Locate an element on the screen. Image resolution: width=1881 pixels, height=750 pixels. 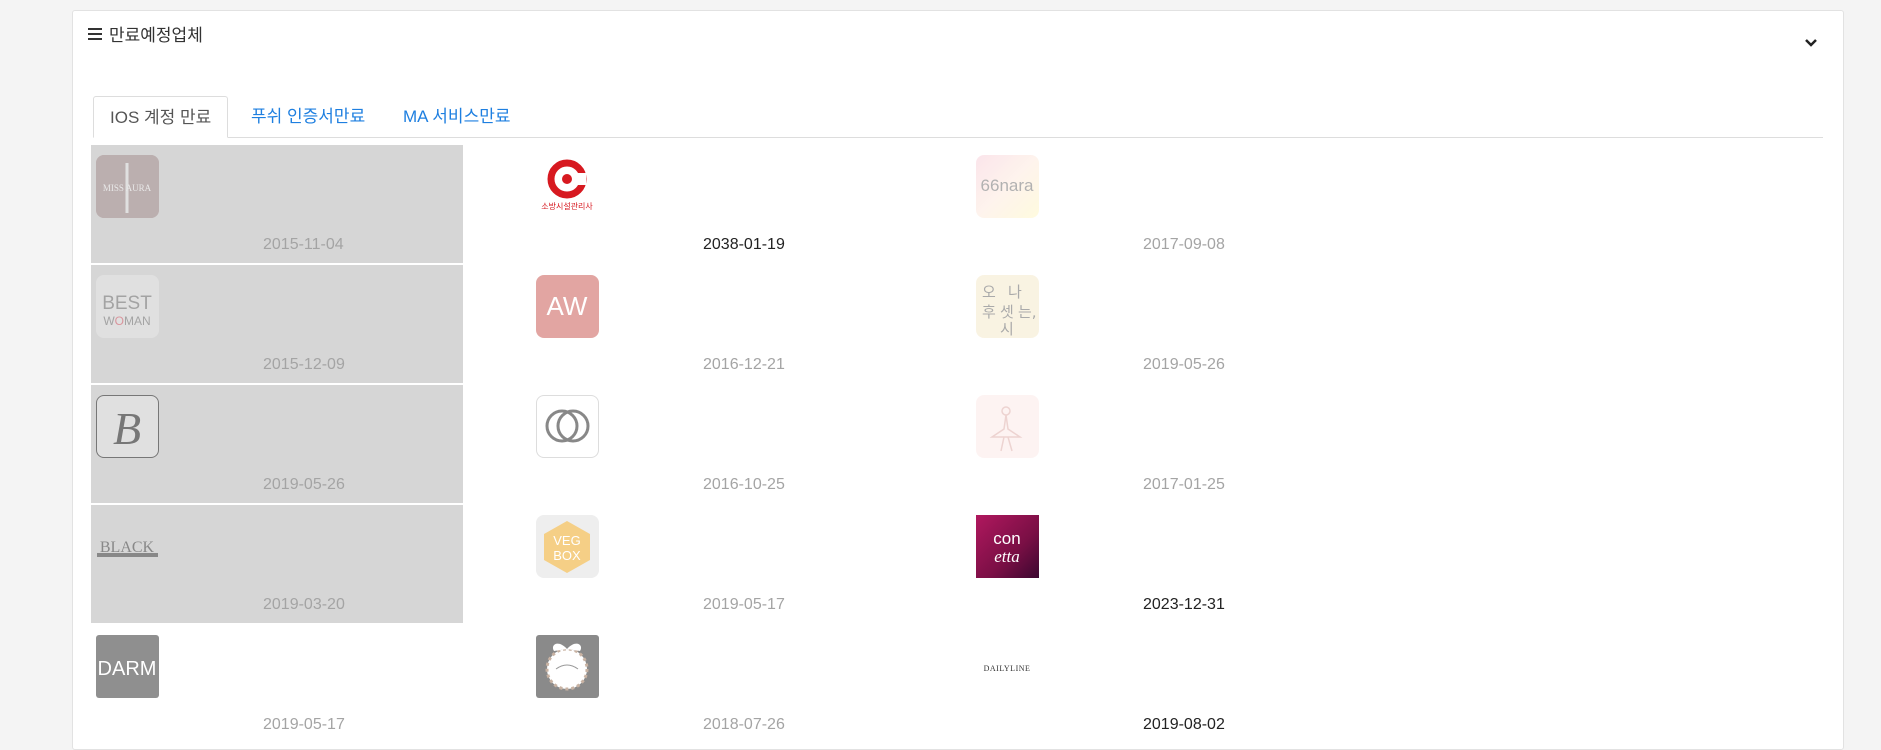
svg-text: con is located at coordinates (1006, 538).